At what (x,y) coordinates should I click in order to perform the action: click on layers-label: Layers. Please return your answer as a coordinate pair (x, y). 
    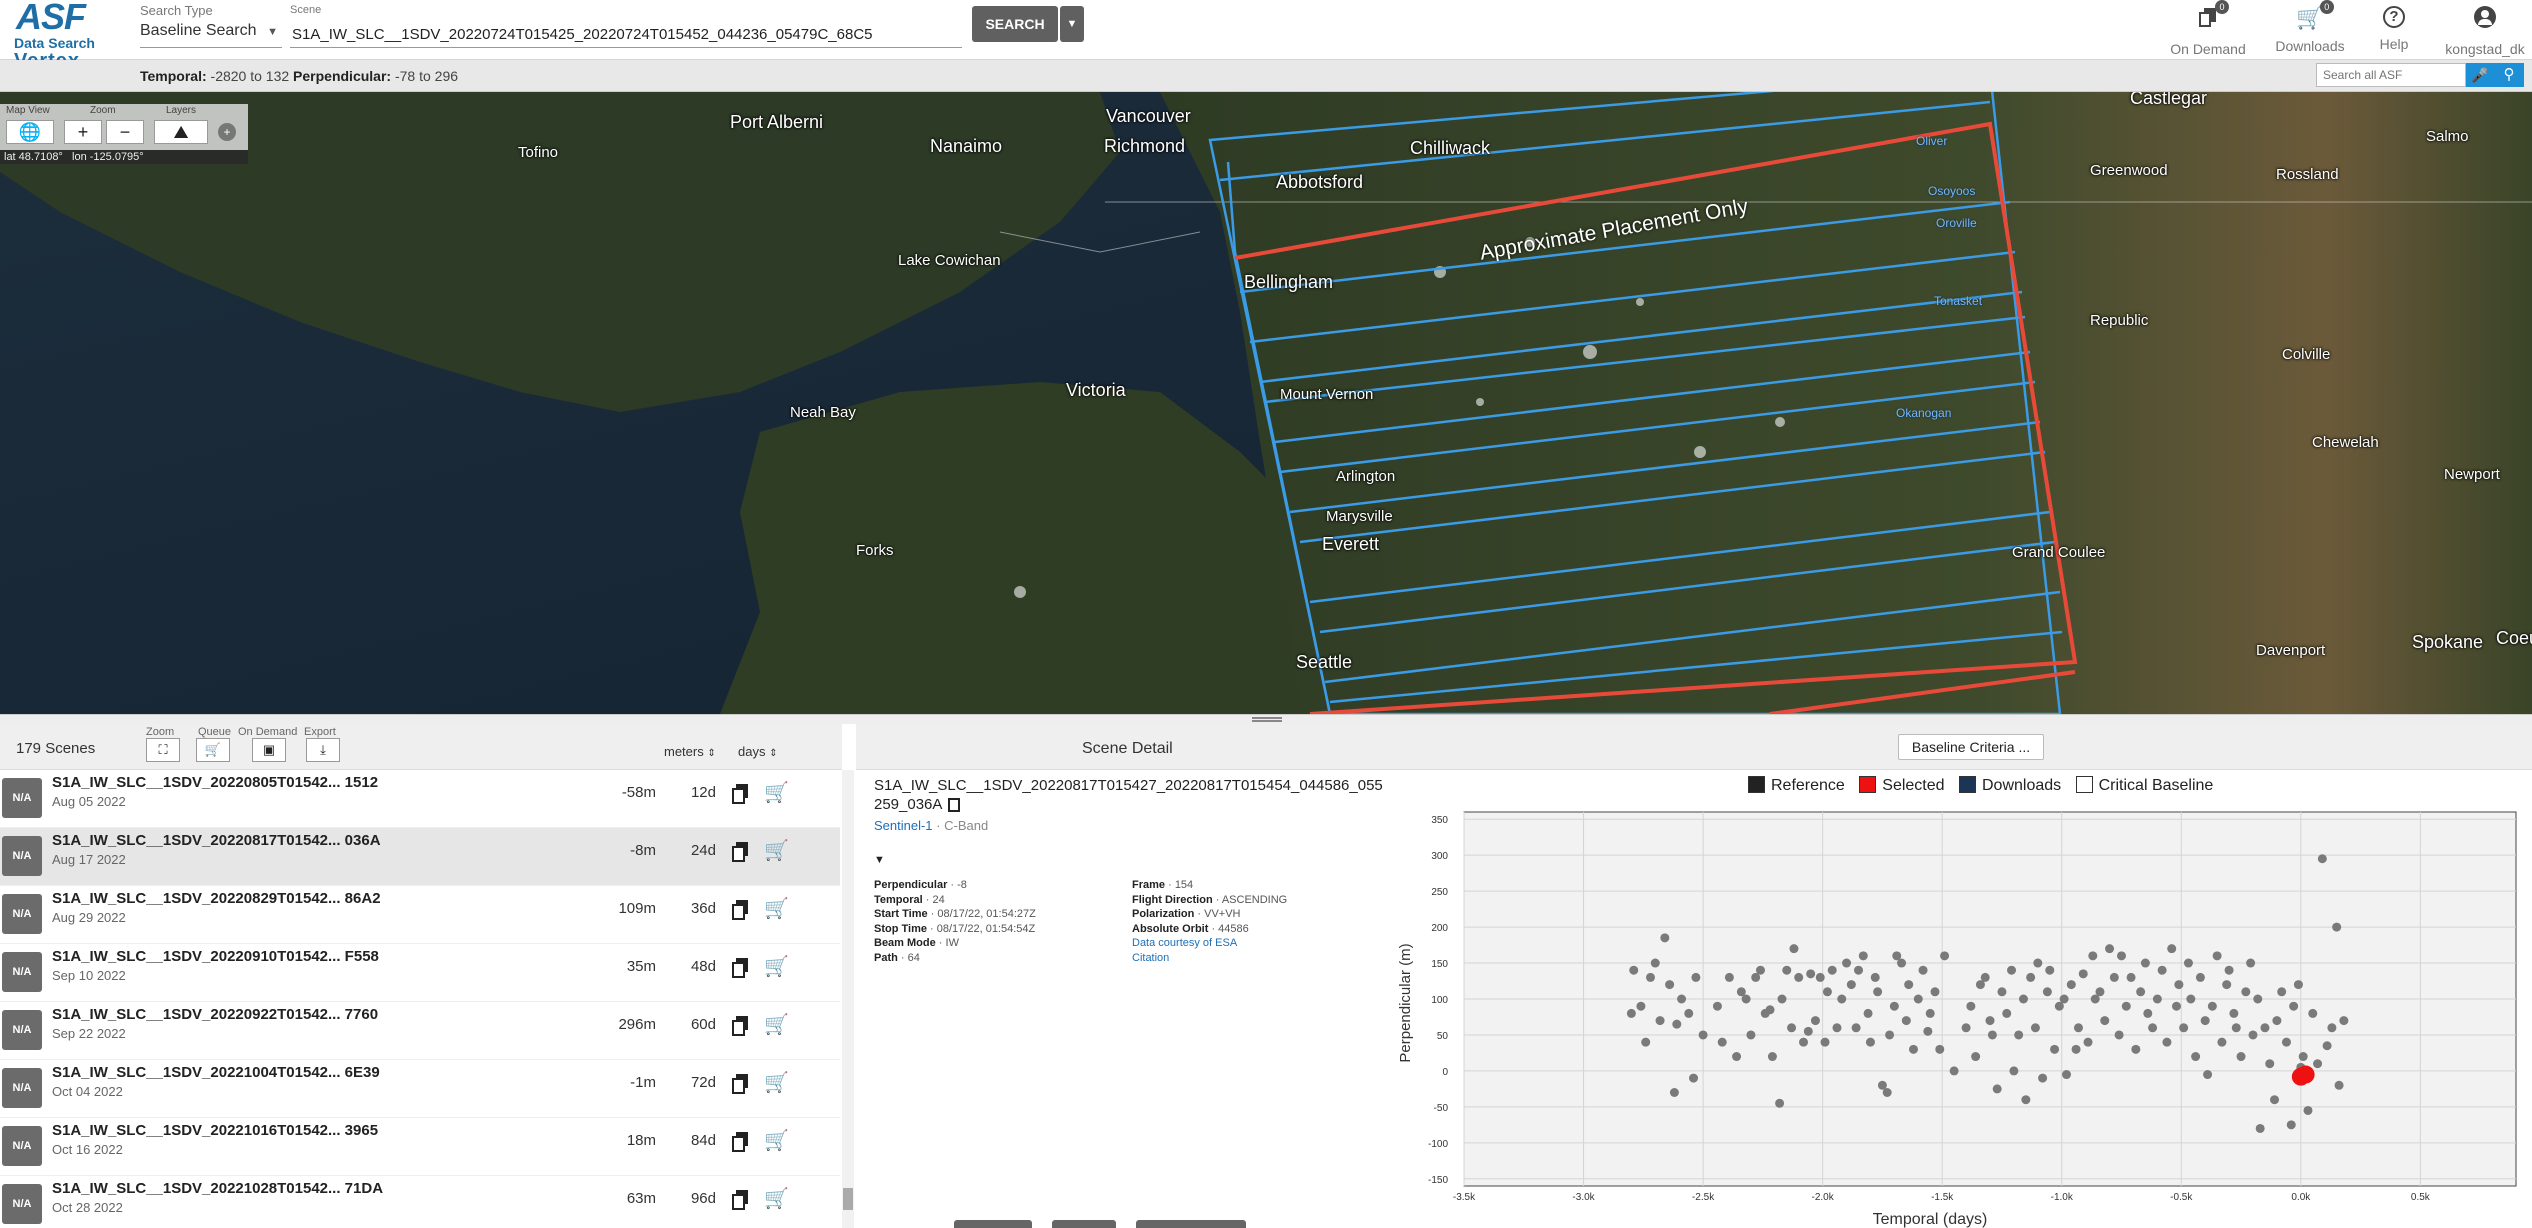
    Looking at the image, I should click on (181, 110).